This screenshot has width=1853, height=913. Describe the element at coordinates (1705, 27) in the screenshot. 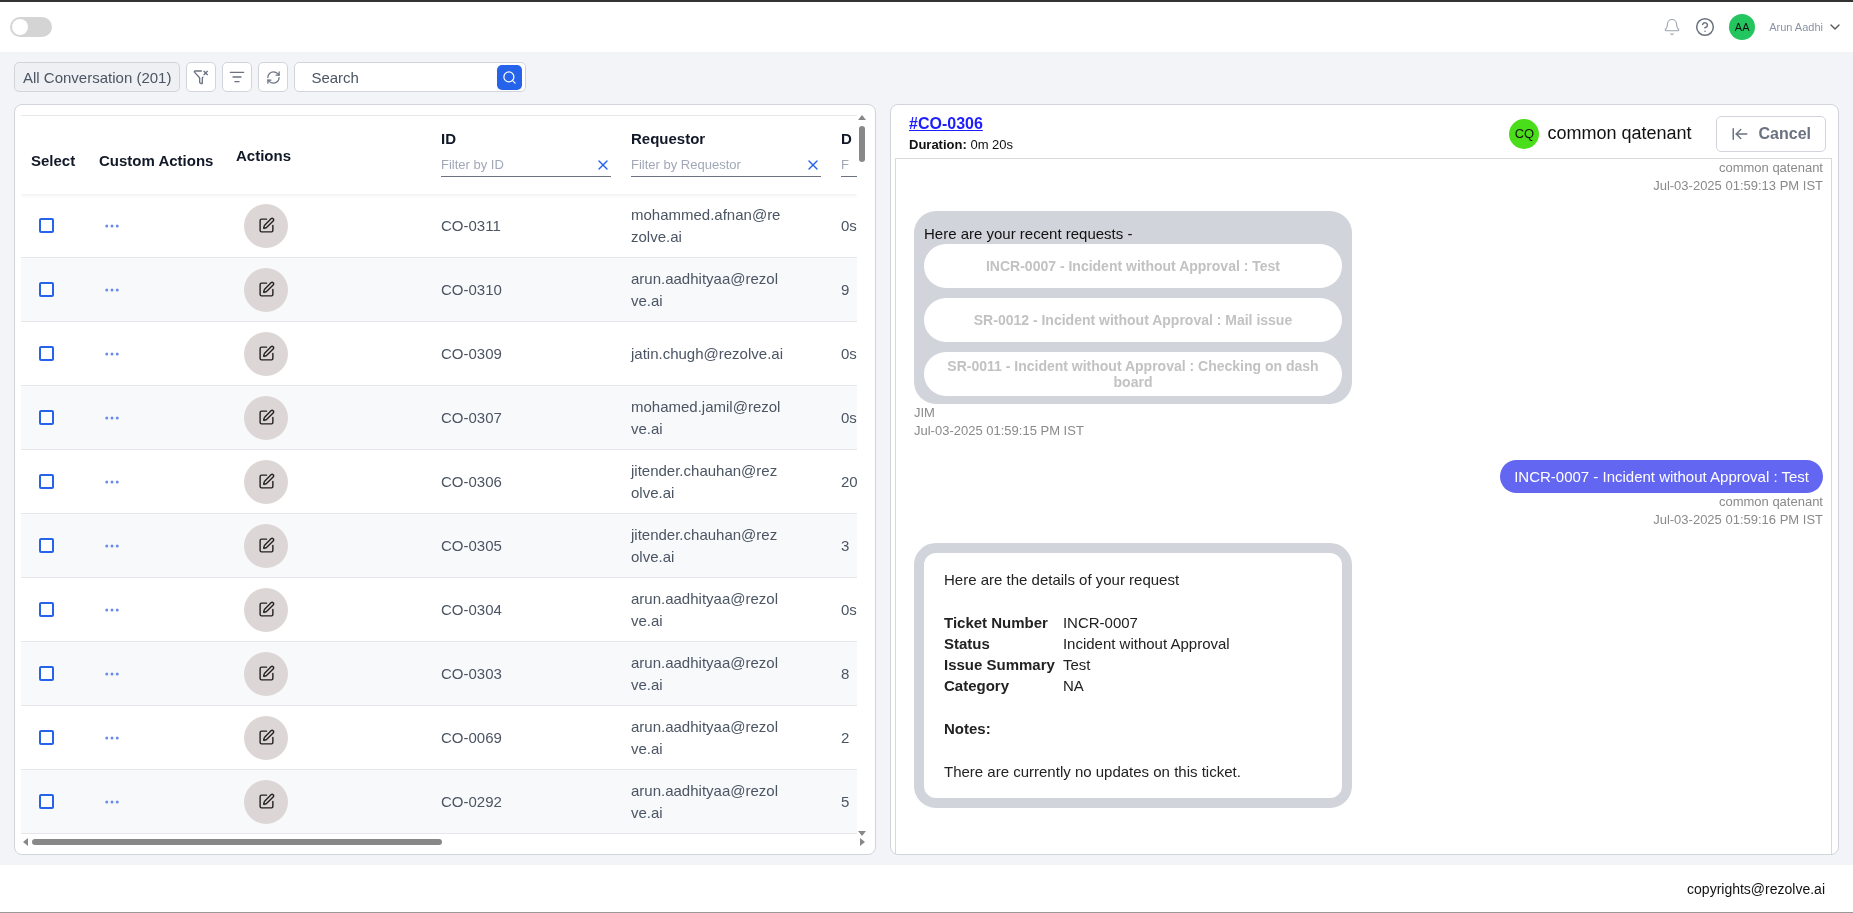

I see `help-icon` at that location.